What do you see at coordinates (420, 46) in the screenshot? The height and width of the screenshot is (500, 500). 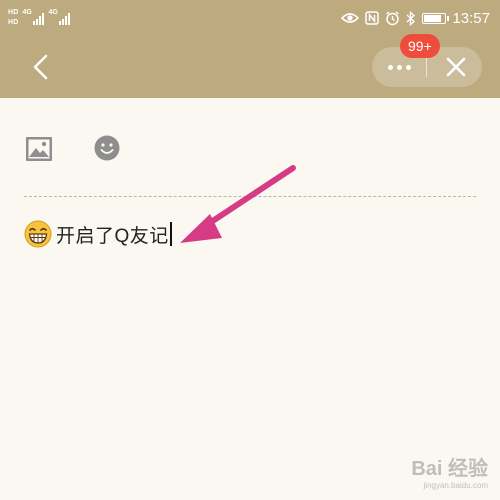 I see `notification-badge: 99+` at bounding box center [420, 46].